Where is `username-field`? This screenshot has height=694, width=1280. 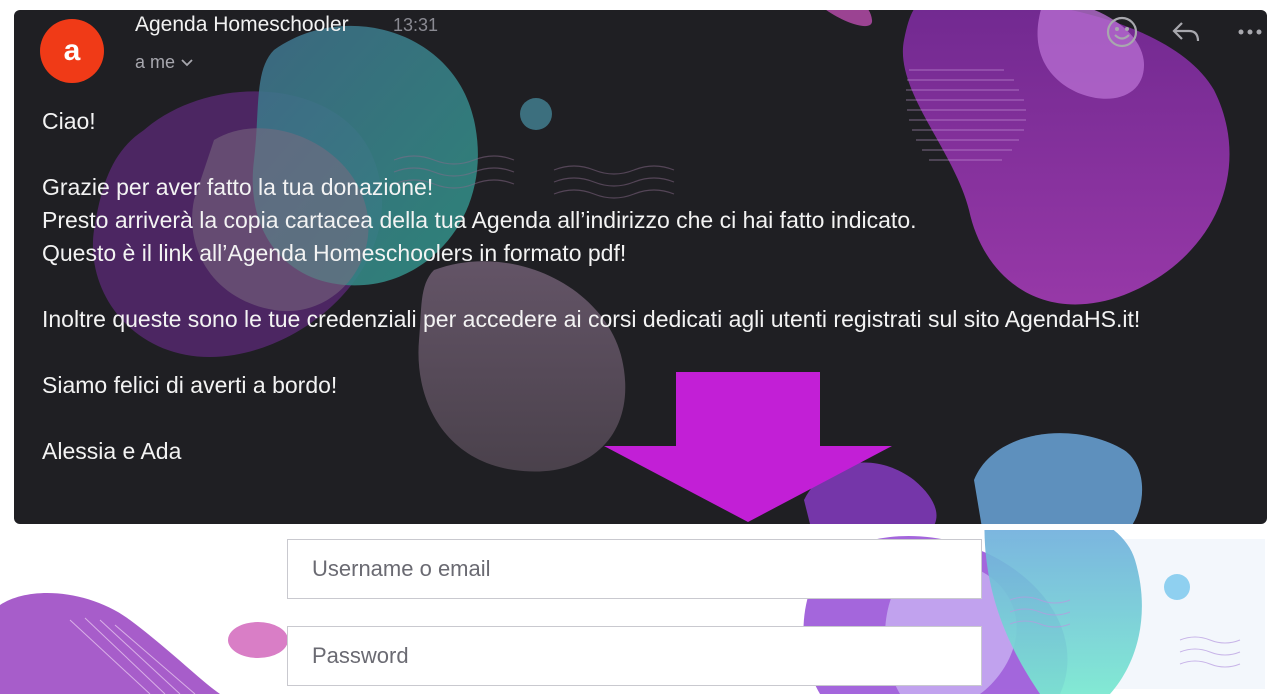
username-field is located at coordinates (634, 569).